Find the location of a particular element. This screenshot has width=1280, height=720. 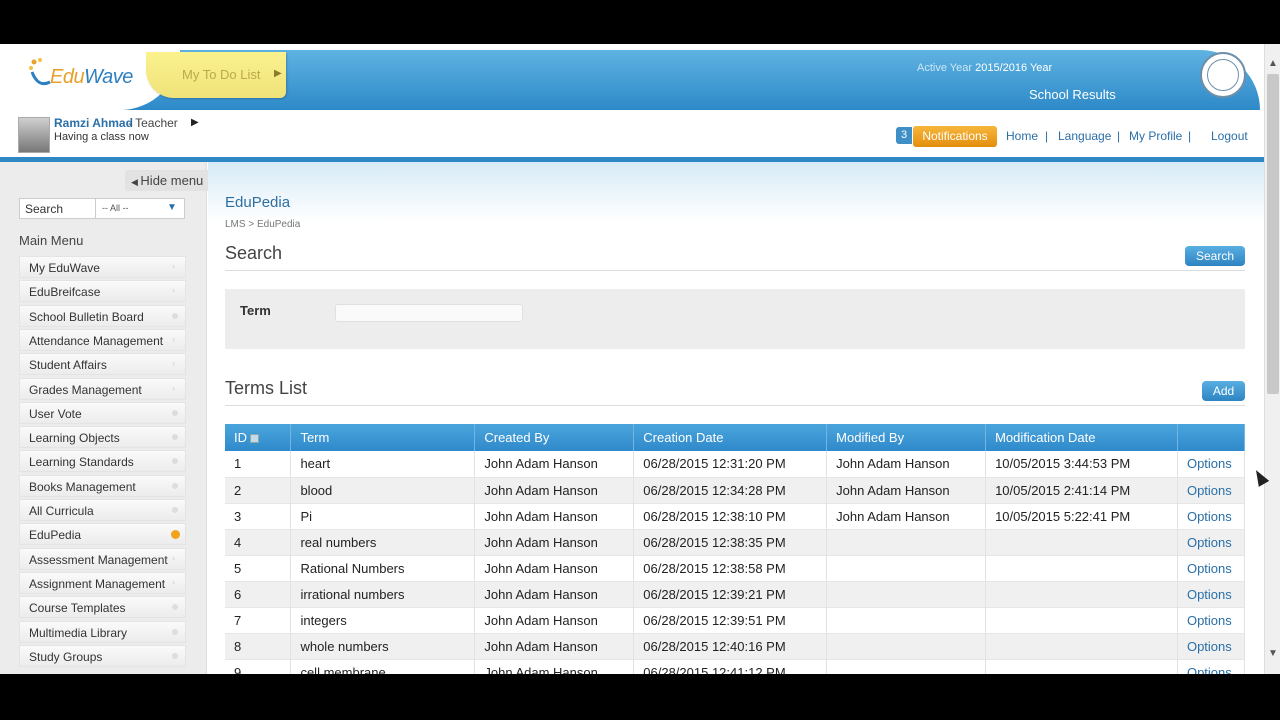

sidebar-item-label: School Bulletin Board is located at coordinates (86, 316).